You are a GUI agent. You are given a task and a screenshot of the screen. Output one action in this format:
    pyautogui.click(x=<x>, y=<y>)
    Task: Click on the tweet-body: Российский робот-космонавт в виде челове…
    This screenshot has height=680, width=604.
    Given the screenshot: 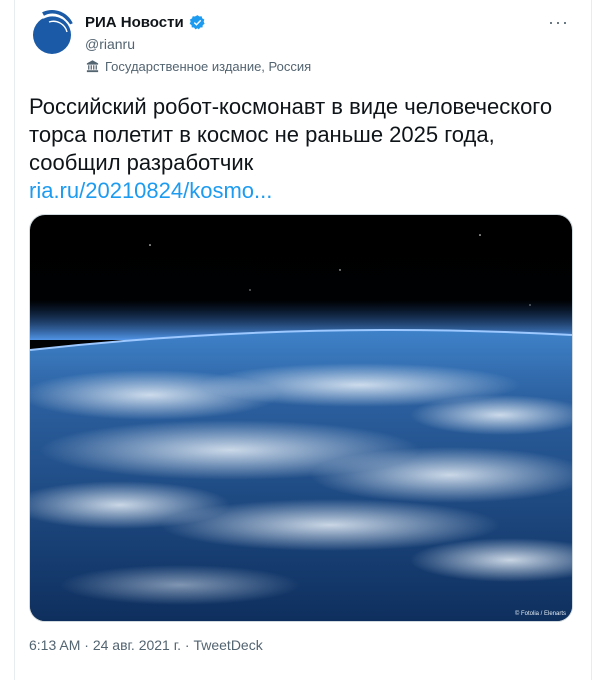 What is the action you would take?
    pyautogui.click(x=291, y=134)
    